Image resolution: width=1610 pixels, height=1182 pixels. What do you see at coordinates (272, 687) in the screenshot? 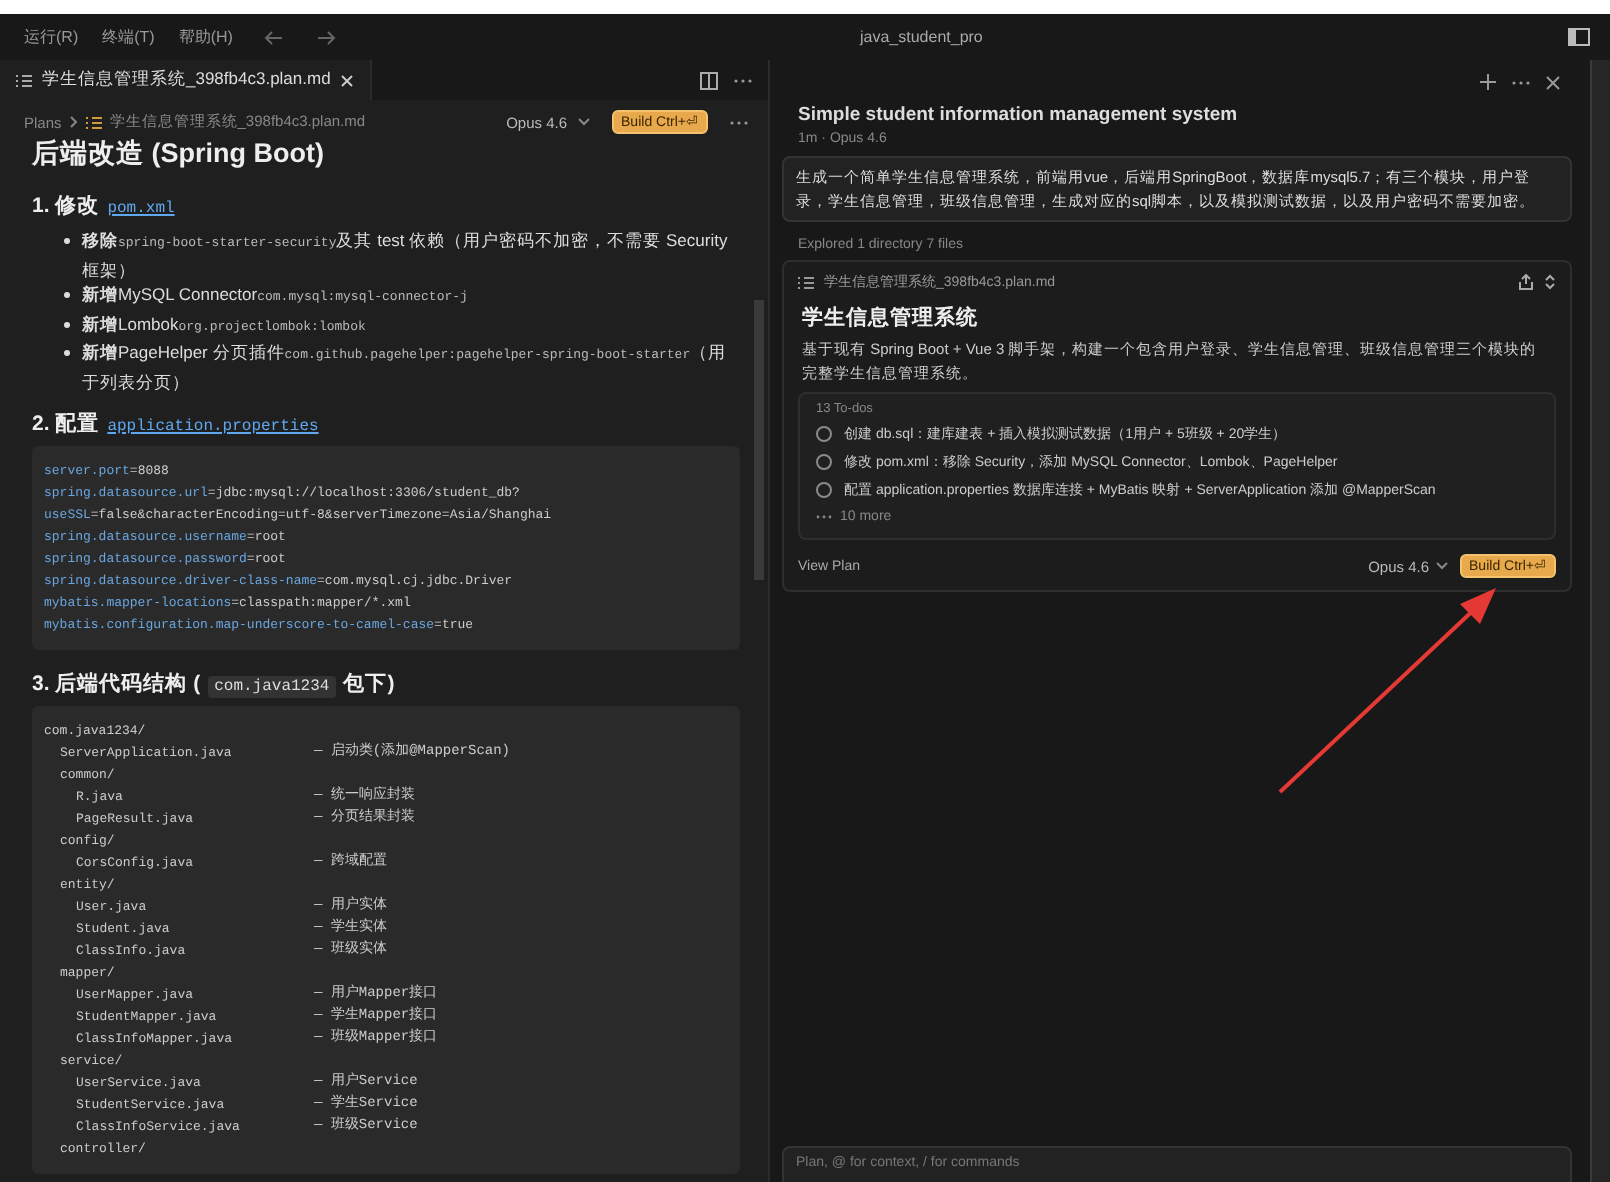
I see `inline-code: com.java1234` at bounding box center [272, 687].